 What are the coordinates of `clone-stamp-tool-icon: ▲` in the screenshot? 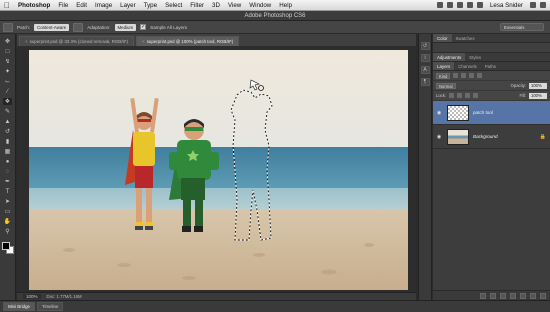 It's located at (7, 121).